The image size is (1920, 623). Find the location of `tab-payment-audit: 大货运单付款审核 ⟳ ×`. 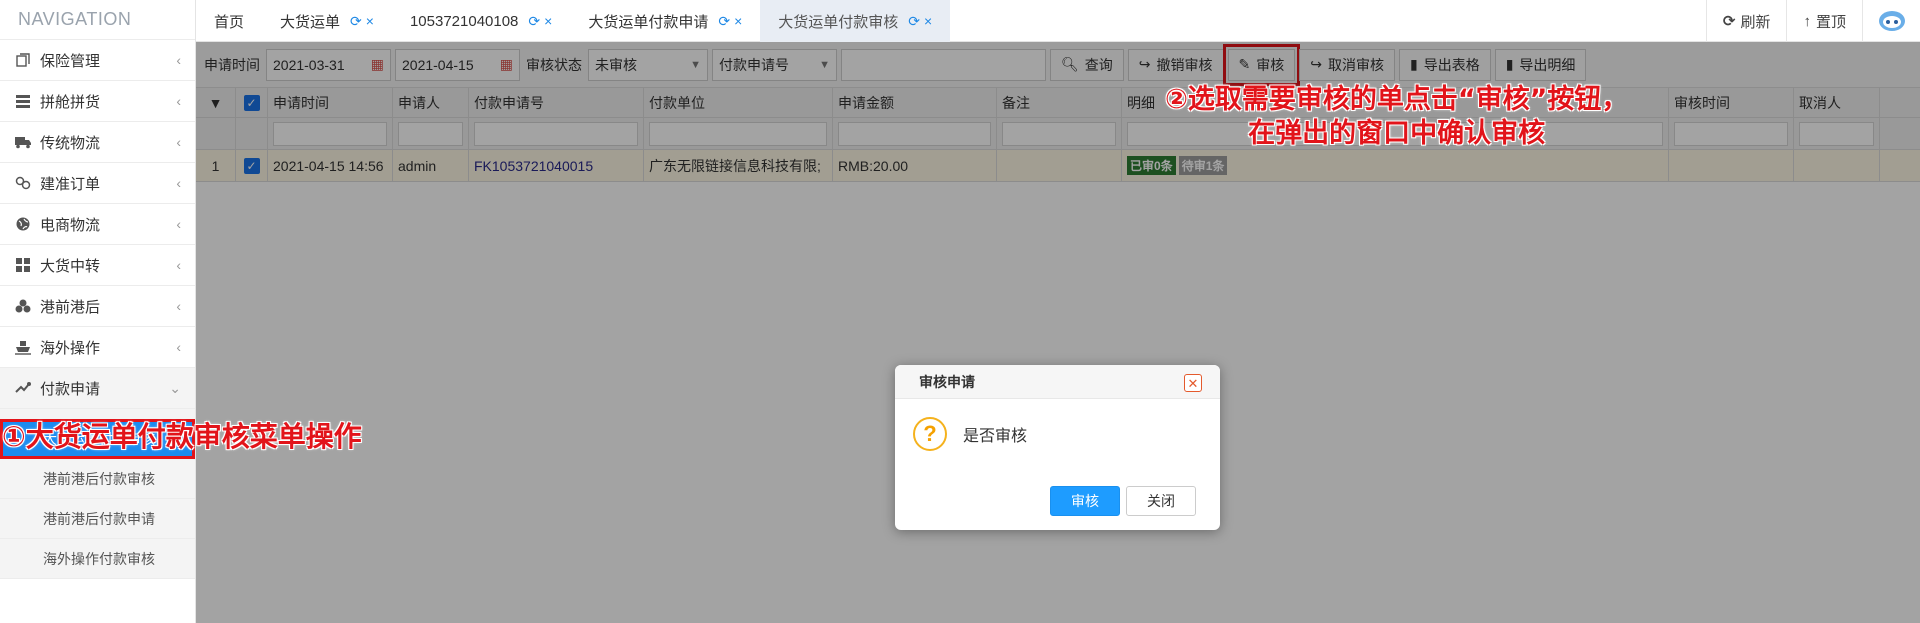

tab-payment-audit: 大货运单付款审核 ⟳ × is located at coordinates (855, 21).